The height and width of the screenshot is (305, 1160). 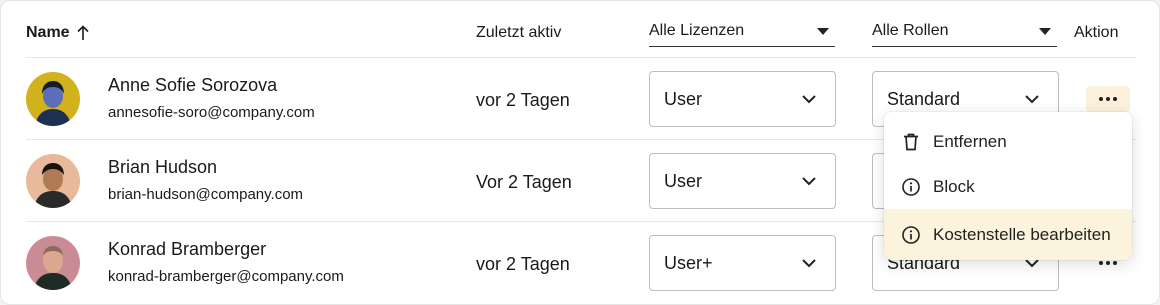 I want to click on role-select-value: Standard, so click(x=924, y=98).